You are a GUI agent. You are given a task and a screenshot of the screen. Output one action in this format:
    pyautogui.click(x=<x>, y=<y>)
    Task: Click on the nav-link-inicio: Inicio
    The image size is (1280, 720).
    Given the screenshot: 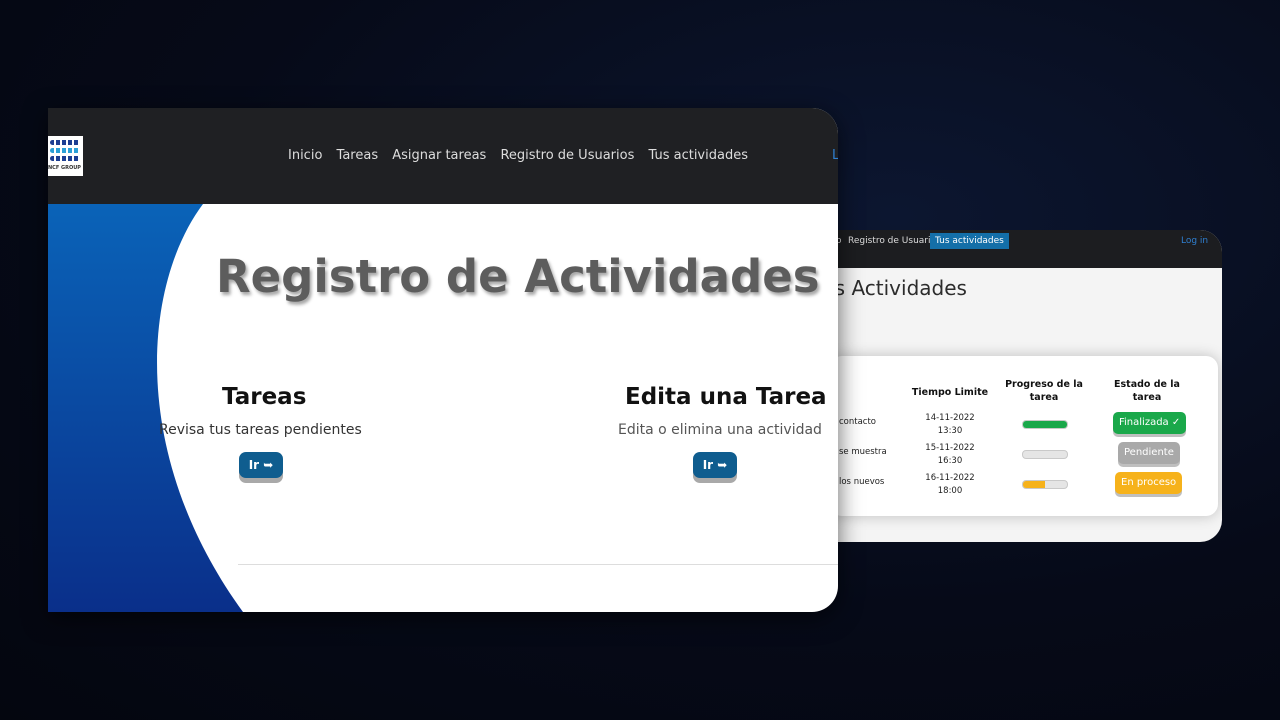 What is the action you would take?
    pyautogui.click(x=305, y=155)
    